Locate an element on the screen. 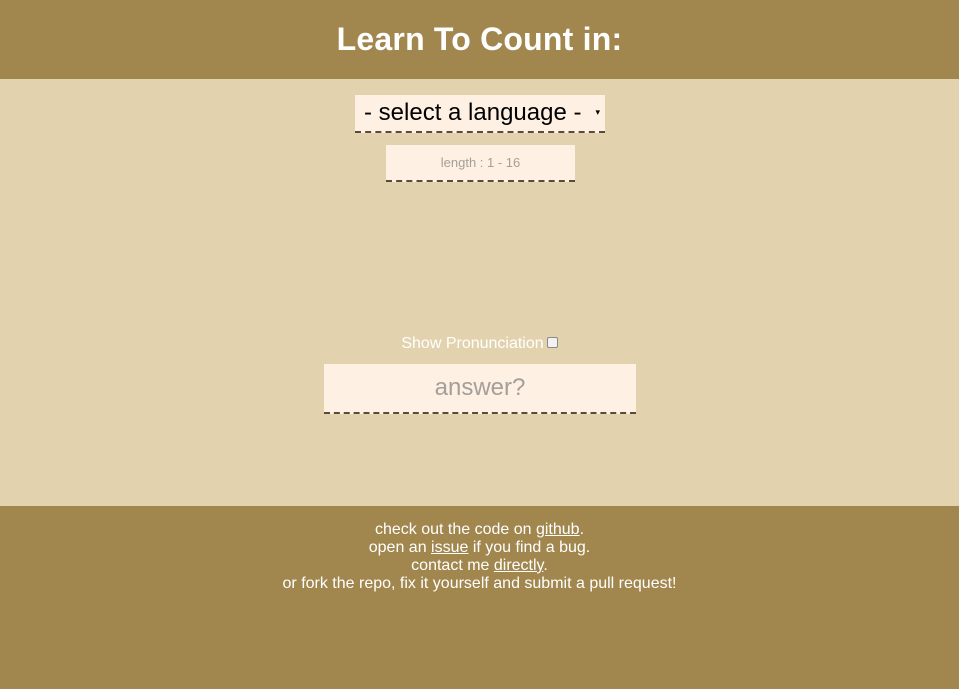 This screenshot has height=689, width=959. page-title: Learn To Count in: is located at coordinates (479, 39).